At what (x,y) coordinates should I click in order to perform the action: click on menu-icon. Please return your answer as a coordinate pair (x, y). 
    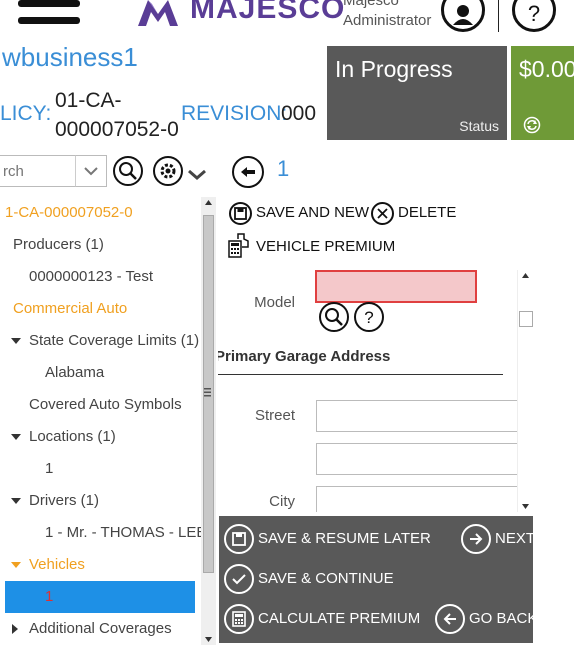
    Looking at the image, I should click on (49, 15).